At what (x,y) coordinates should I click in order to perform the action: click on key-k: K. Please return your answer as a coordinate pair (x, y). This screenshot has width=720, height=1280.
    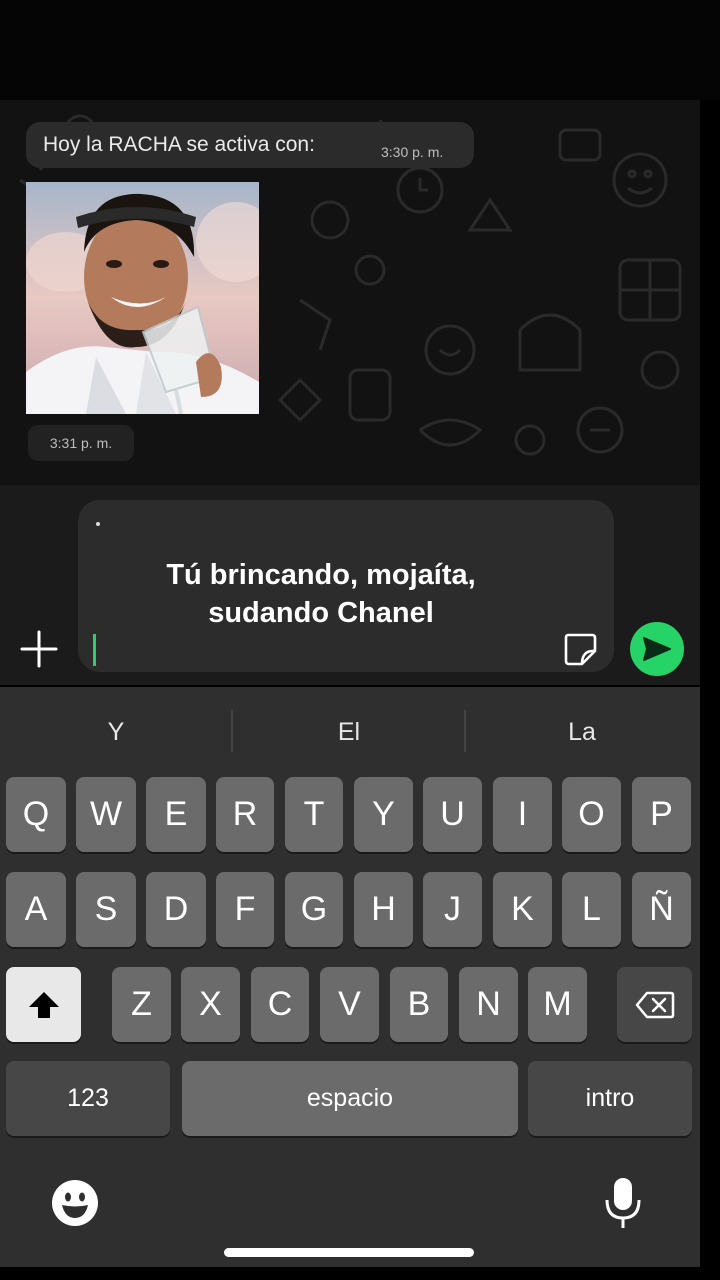
    Looking at the image, I should click on (522, 909).